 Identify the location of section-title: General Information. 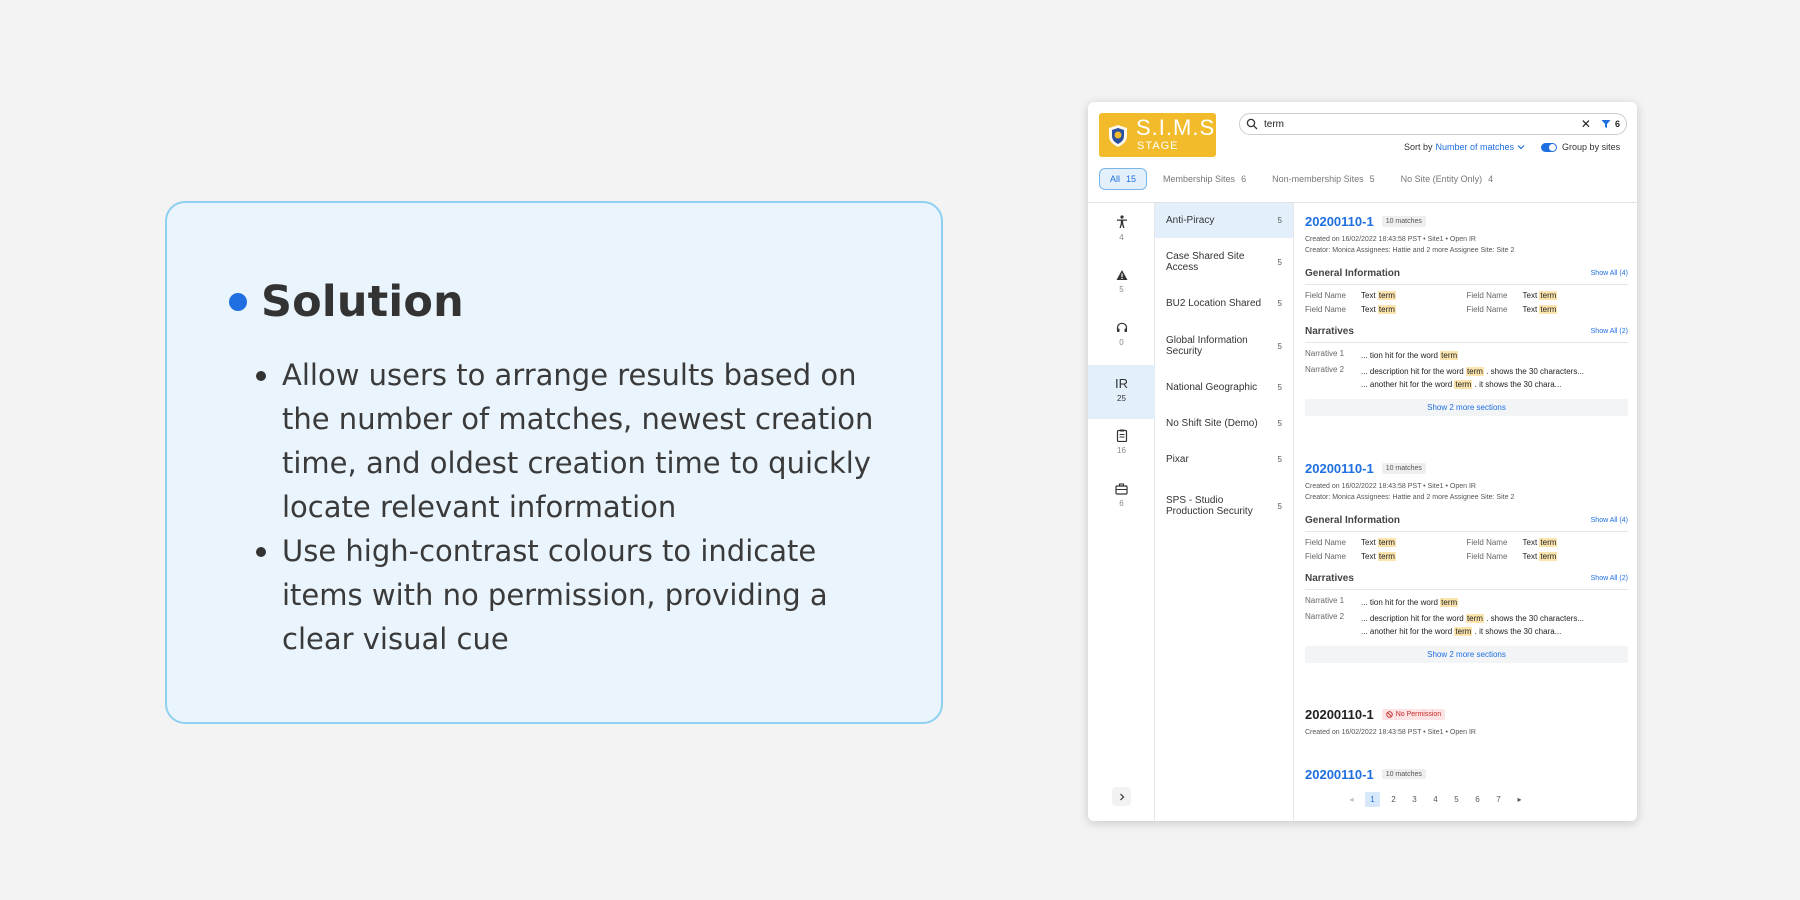
(1353, 273).